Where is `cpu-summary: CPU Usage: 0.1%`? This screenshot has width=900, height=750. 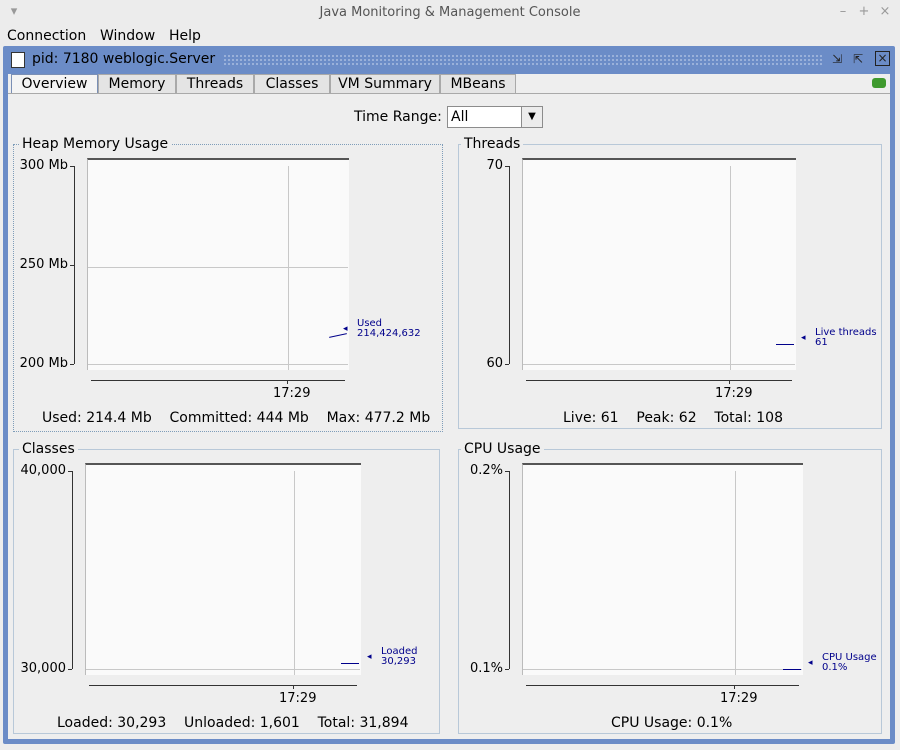
cpu-summary: CPU Usage: 0.1% is located at coordinates (672, 723).